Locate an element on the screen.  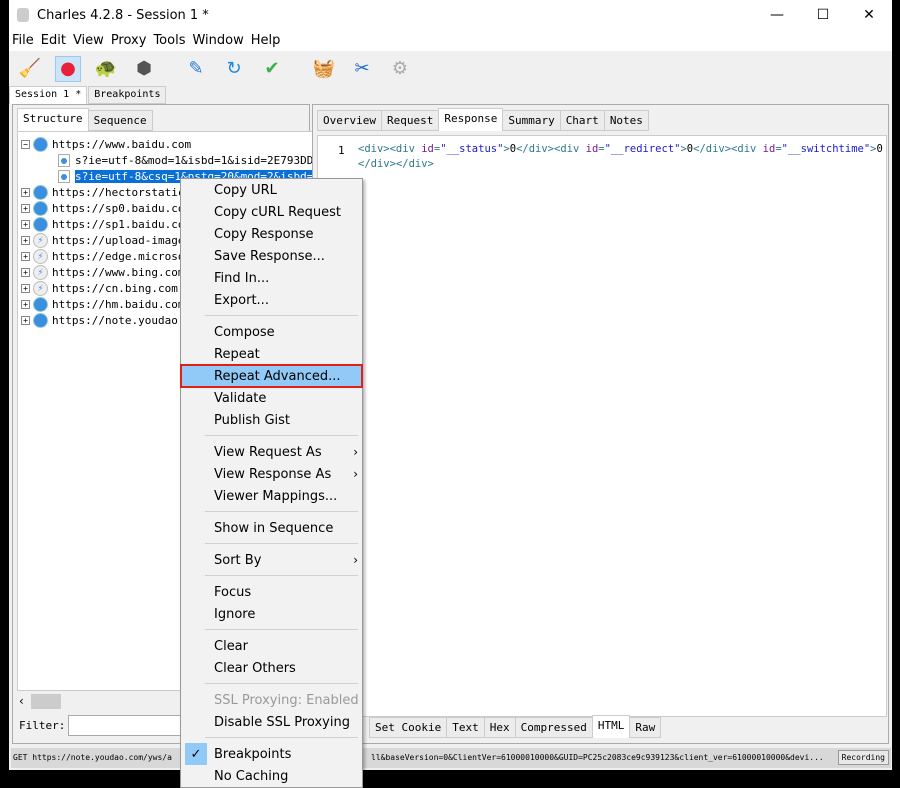
menu-item-label: View Response As is located at coordinates (273, 474).